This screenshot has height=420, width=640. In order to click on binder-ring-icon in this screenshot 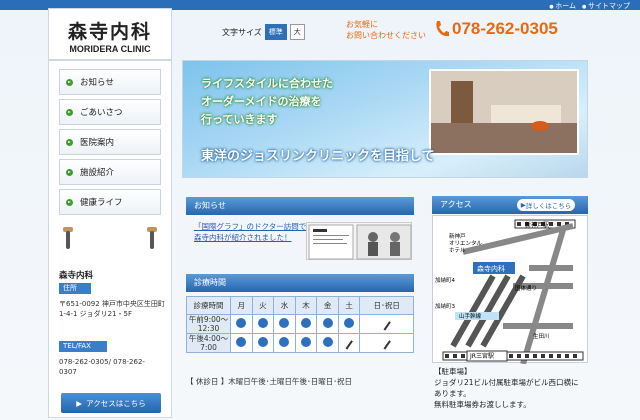, I will do `click(152, 240)`.